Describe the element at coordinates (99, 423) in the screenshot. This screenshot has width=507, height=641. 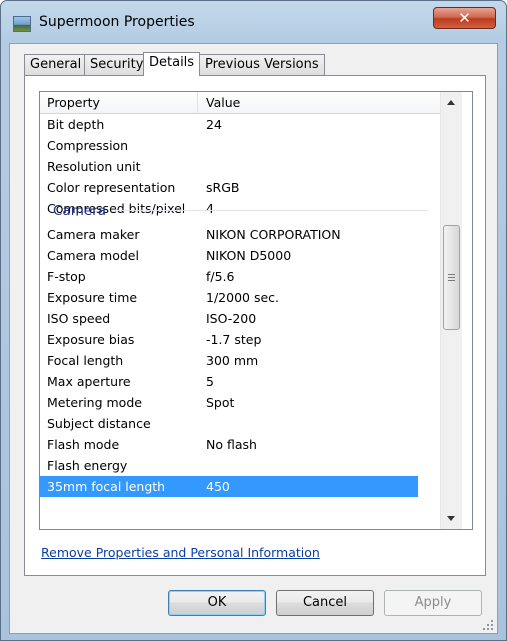
I see `property-name: Subject distance` at that location.